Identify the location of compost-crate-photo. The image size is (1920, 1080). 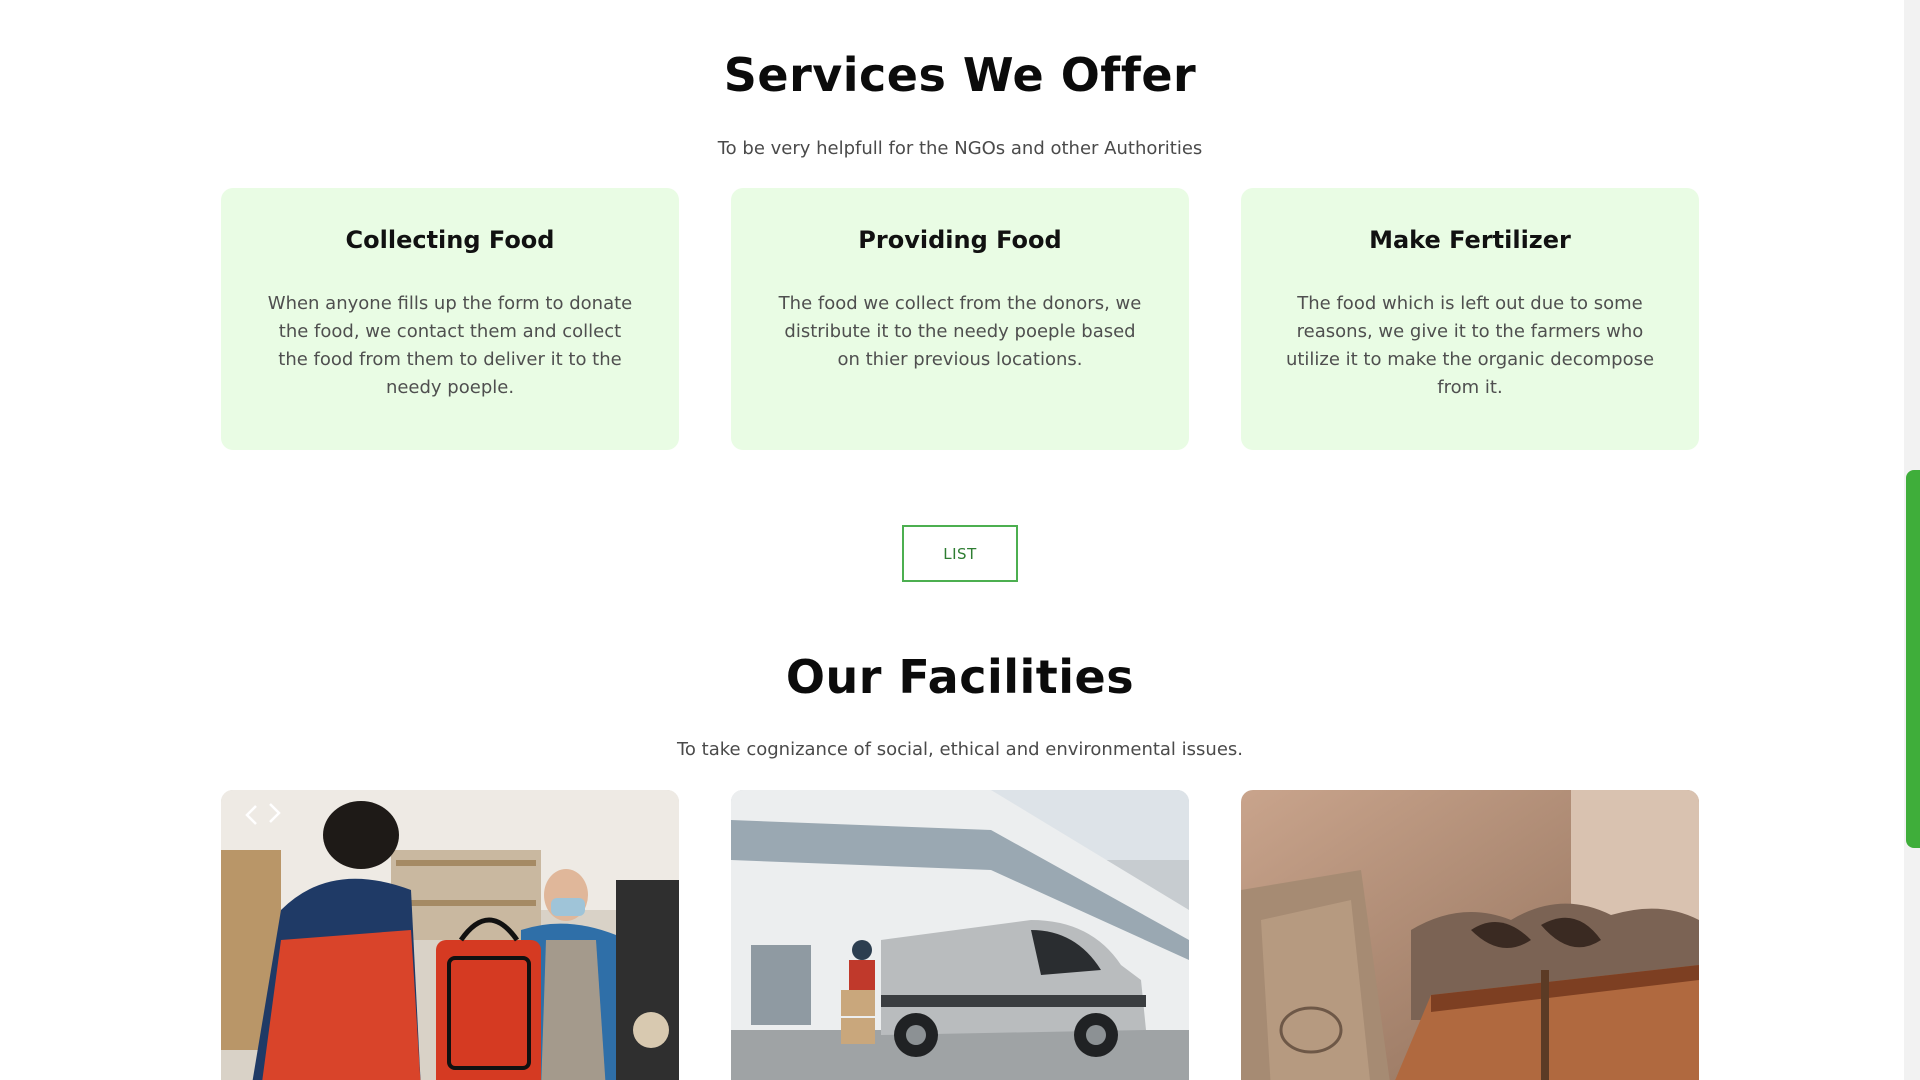
(1470, 935).